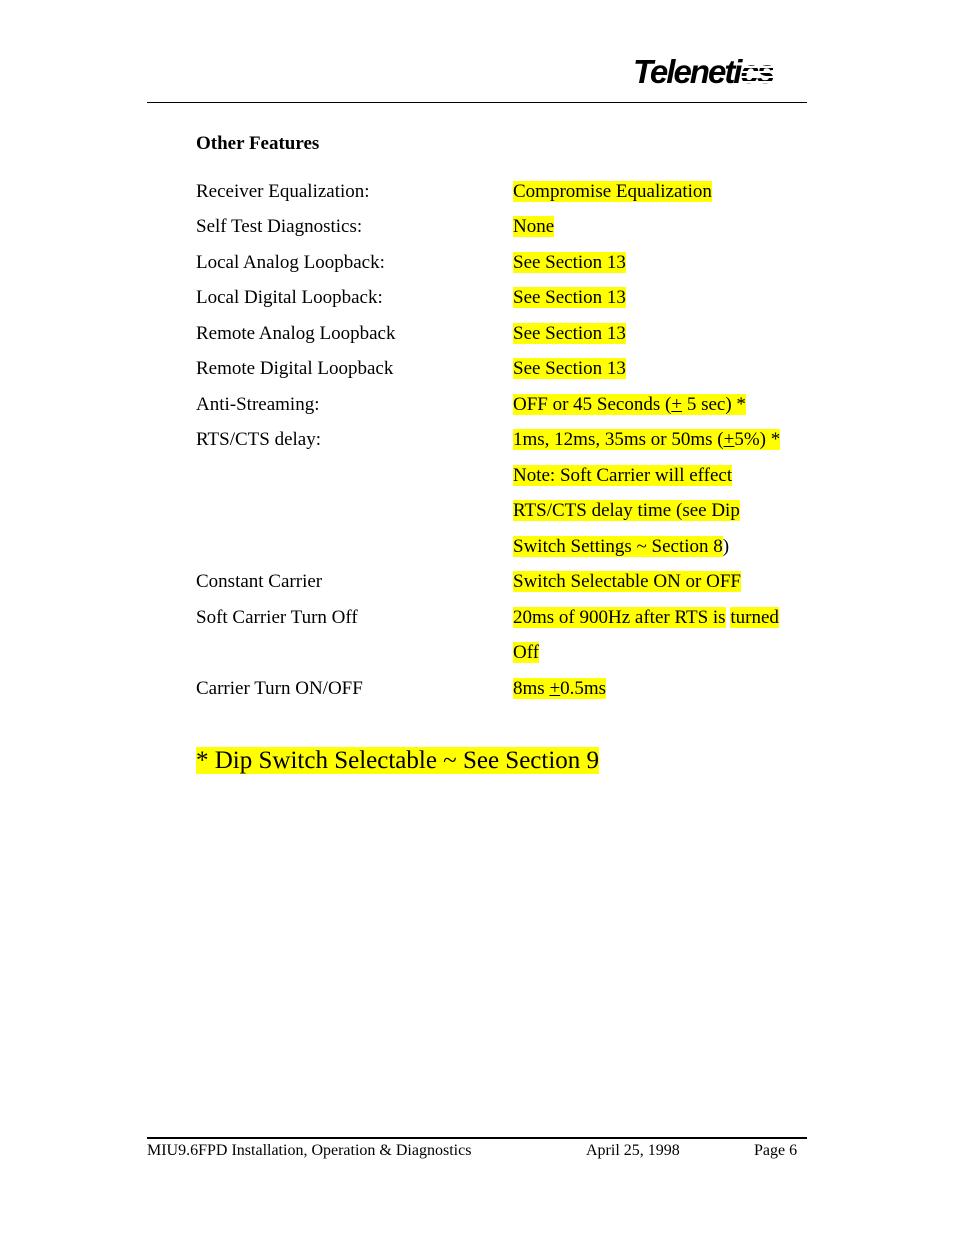 Image resolution: width=954 pixels, height=1235 pixels. What do you see at coordinates (629, 404) in the screenshot?
I see `feature-value: OFF or 45 Seconds (+ 5 sec) *` at bounding box center [629, 404].